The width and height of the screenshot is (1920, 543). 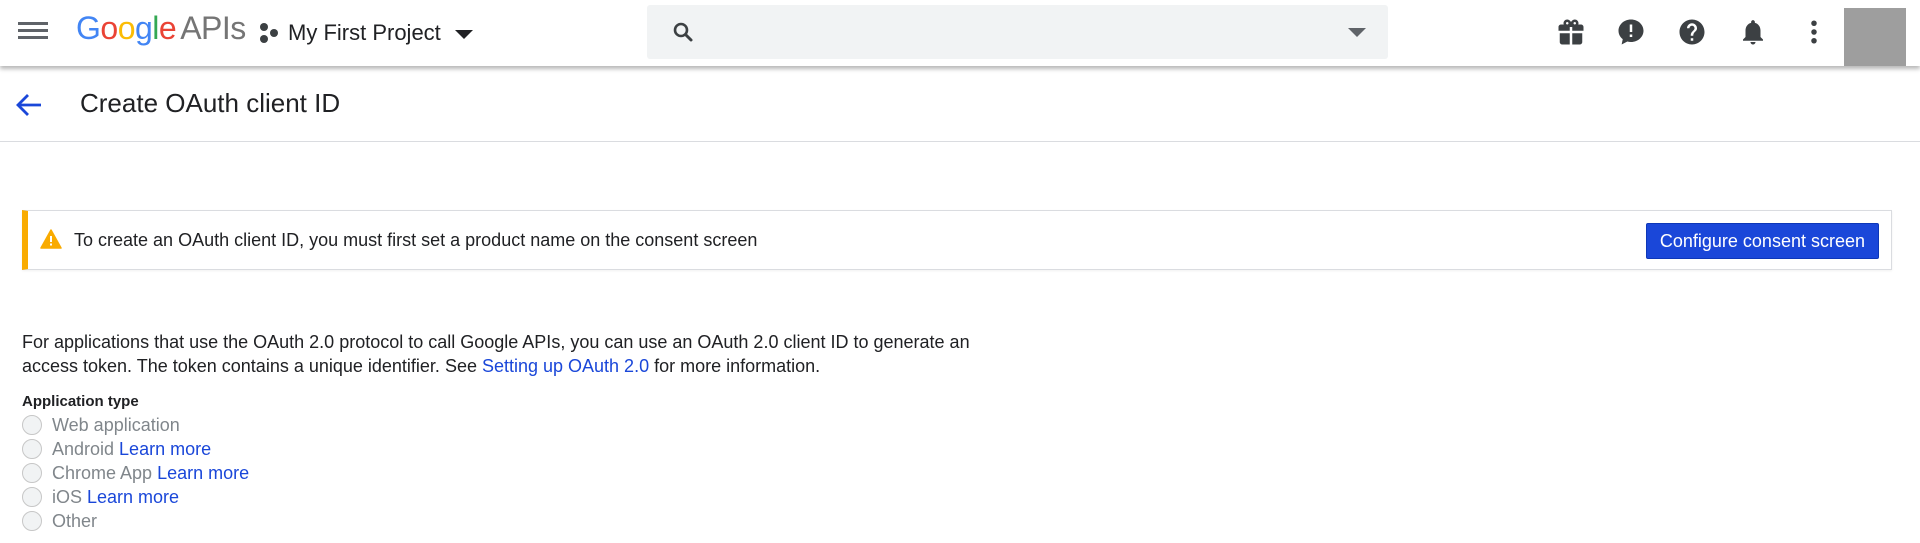 What do you see at coordinates (1762, 241) in the screenshot?
I see `configure-consent-screen-button: Configure consent screen` at bounding box center [1762, 241].